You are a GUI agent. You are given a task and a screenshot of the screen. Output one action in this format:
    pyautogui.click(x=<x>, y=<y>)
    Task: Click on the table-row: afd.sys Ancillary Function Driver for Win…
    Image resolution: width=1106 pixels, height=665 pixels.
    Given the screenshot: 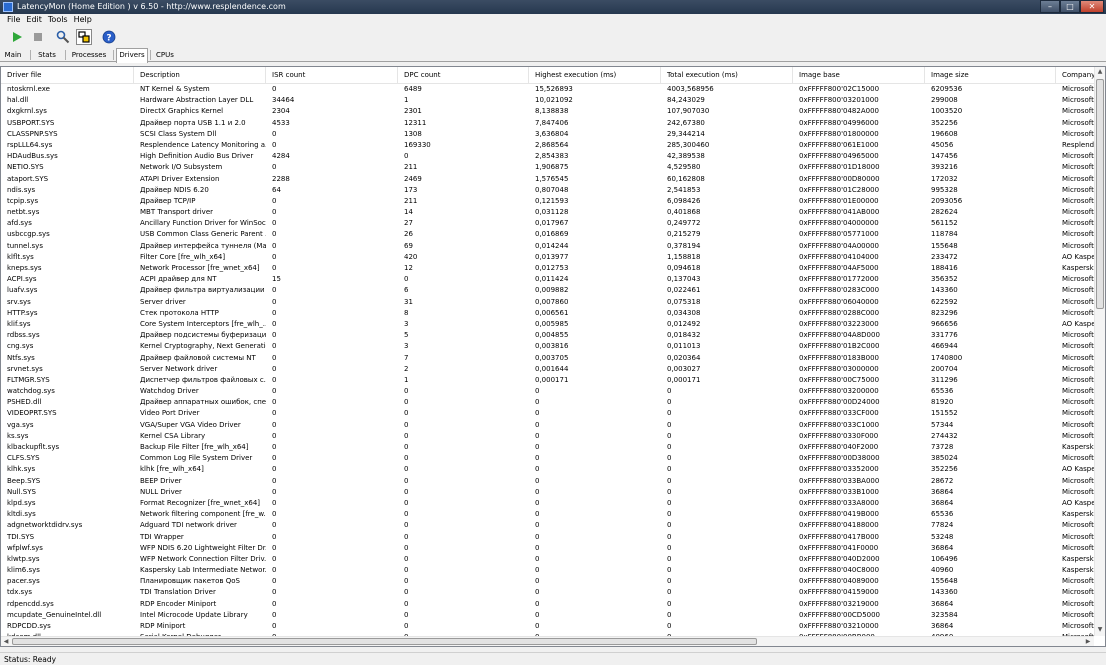 What is the action you would take?
    pyautogui.click(x=548, y=223)
    